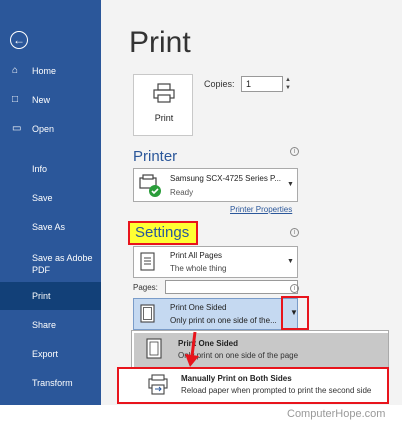  I want to click on sidebar-item-print: Print, so click(50, 296).